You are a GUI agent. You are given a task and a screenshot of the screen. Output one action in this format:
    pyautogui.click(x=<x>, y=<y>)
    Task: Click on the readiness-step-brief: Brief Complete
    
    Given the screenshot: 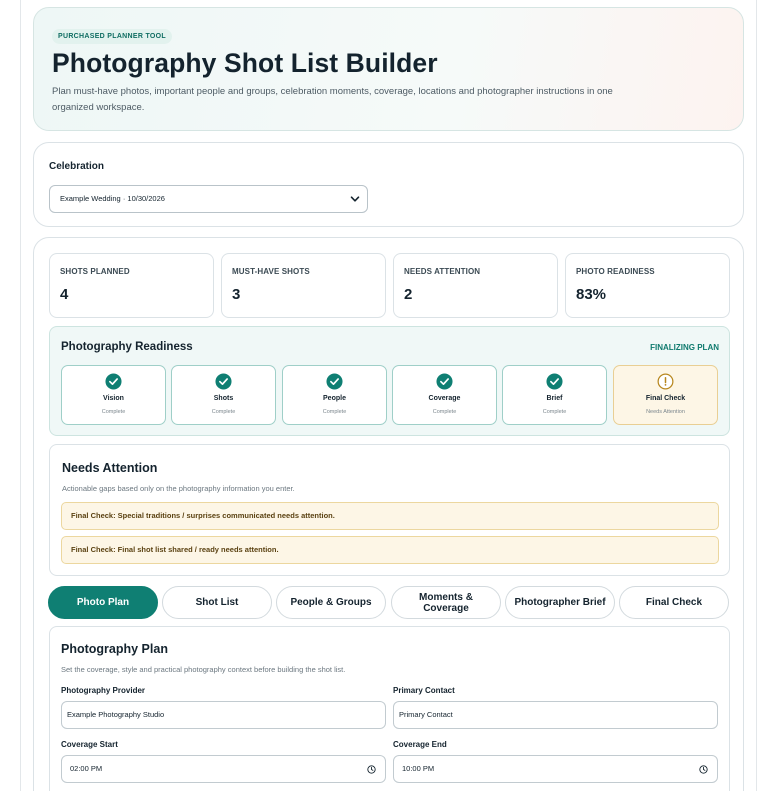 What is the action you would take?
    pyautogui.click(x=554, y=395)
    